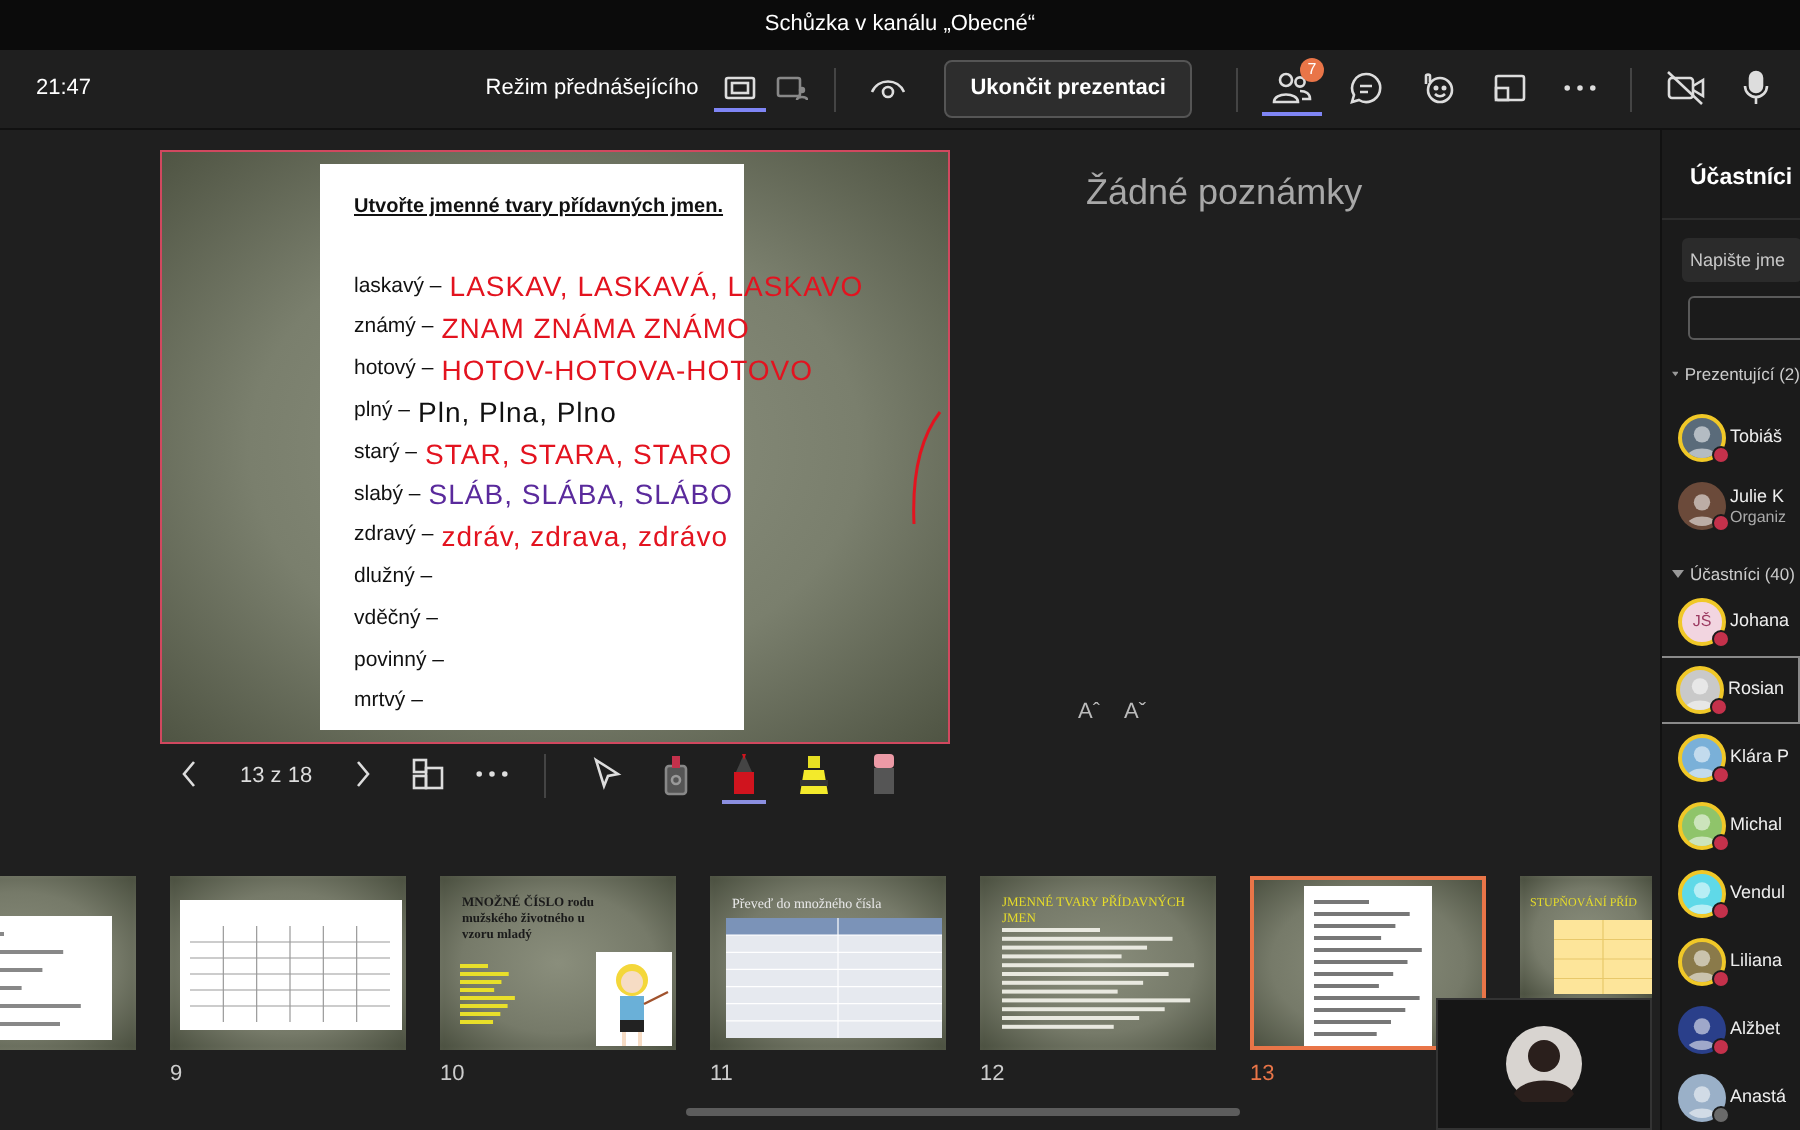  Describe the element at coordinates (1758, 496) in the screenshot. I see `participant-name: Julie K` at that location.